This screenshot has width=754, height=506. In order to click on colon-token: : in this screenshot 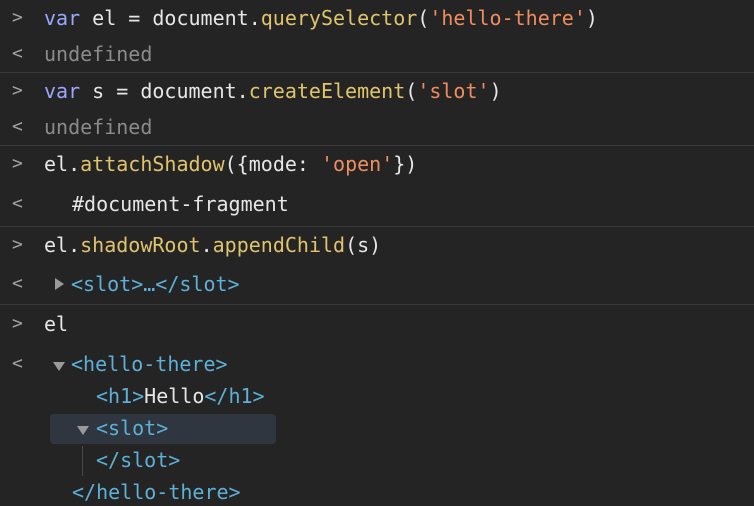, I will do `click(308, 164)`.